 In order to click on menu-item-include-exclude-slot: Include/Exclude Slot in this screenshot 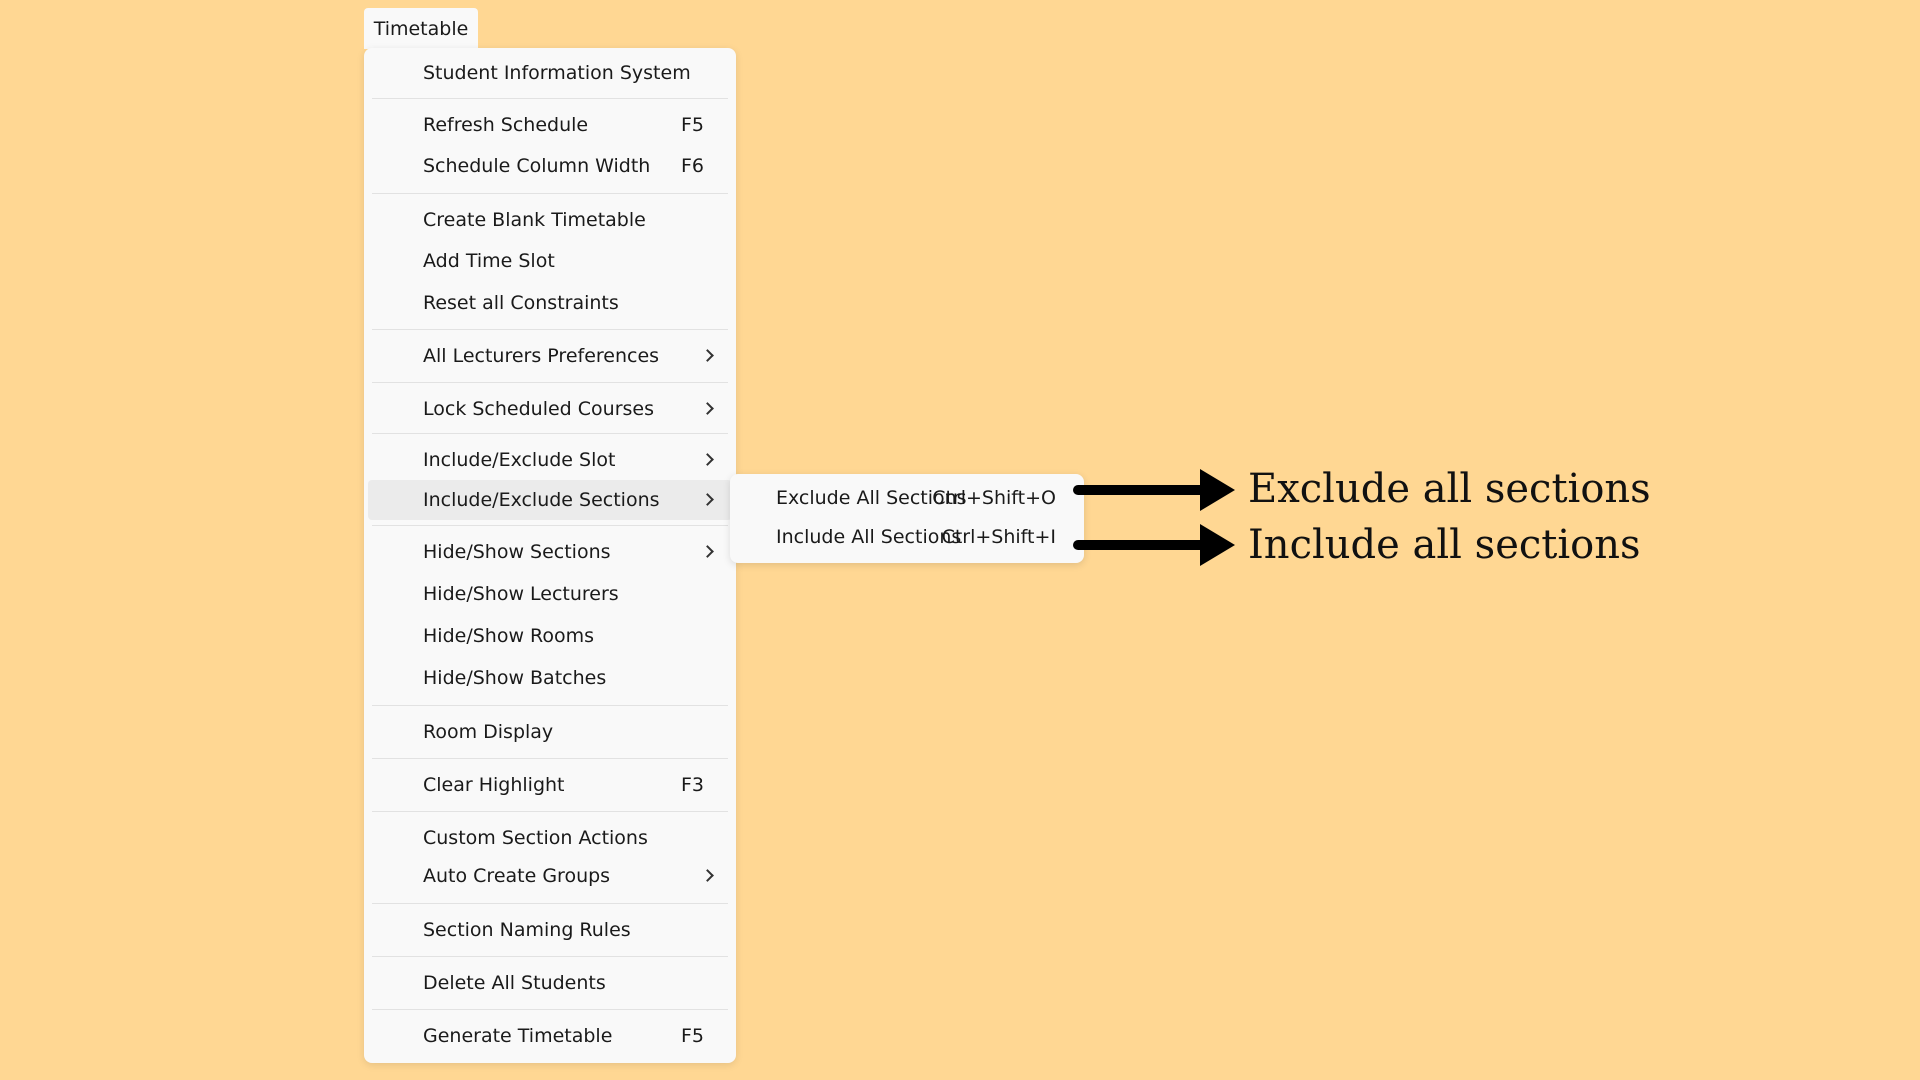, I will do `click(550, 460)`.